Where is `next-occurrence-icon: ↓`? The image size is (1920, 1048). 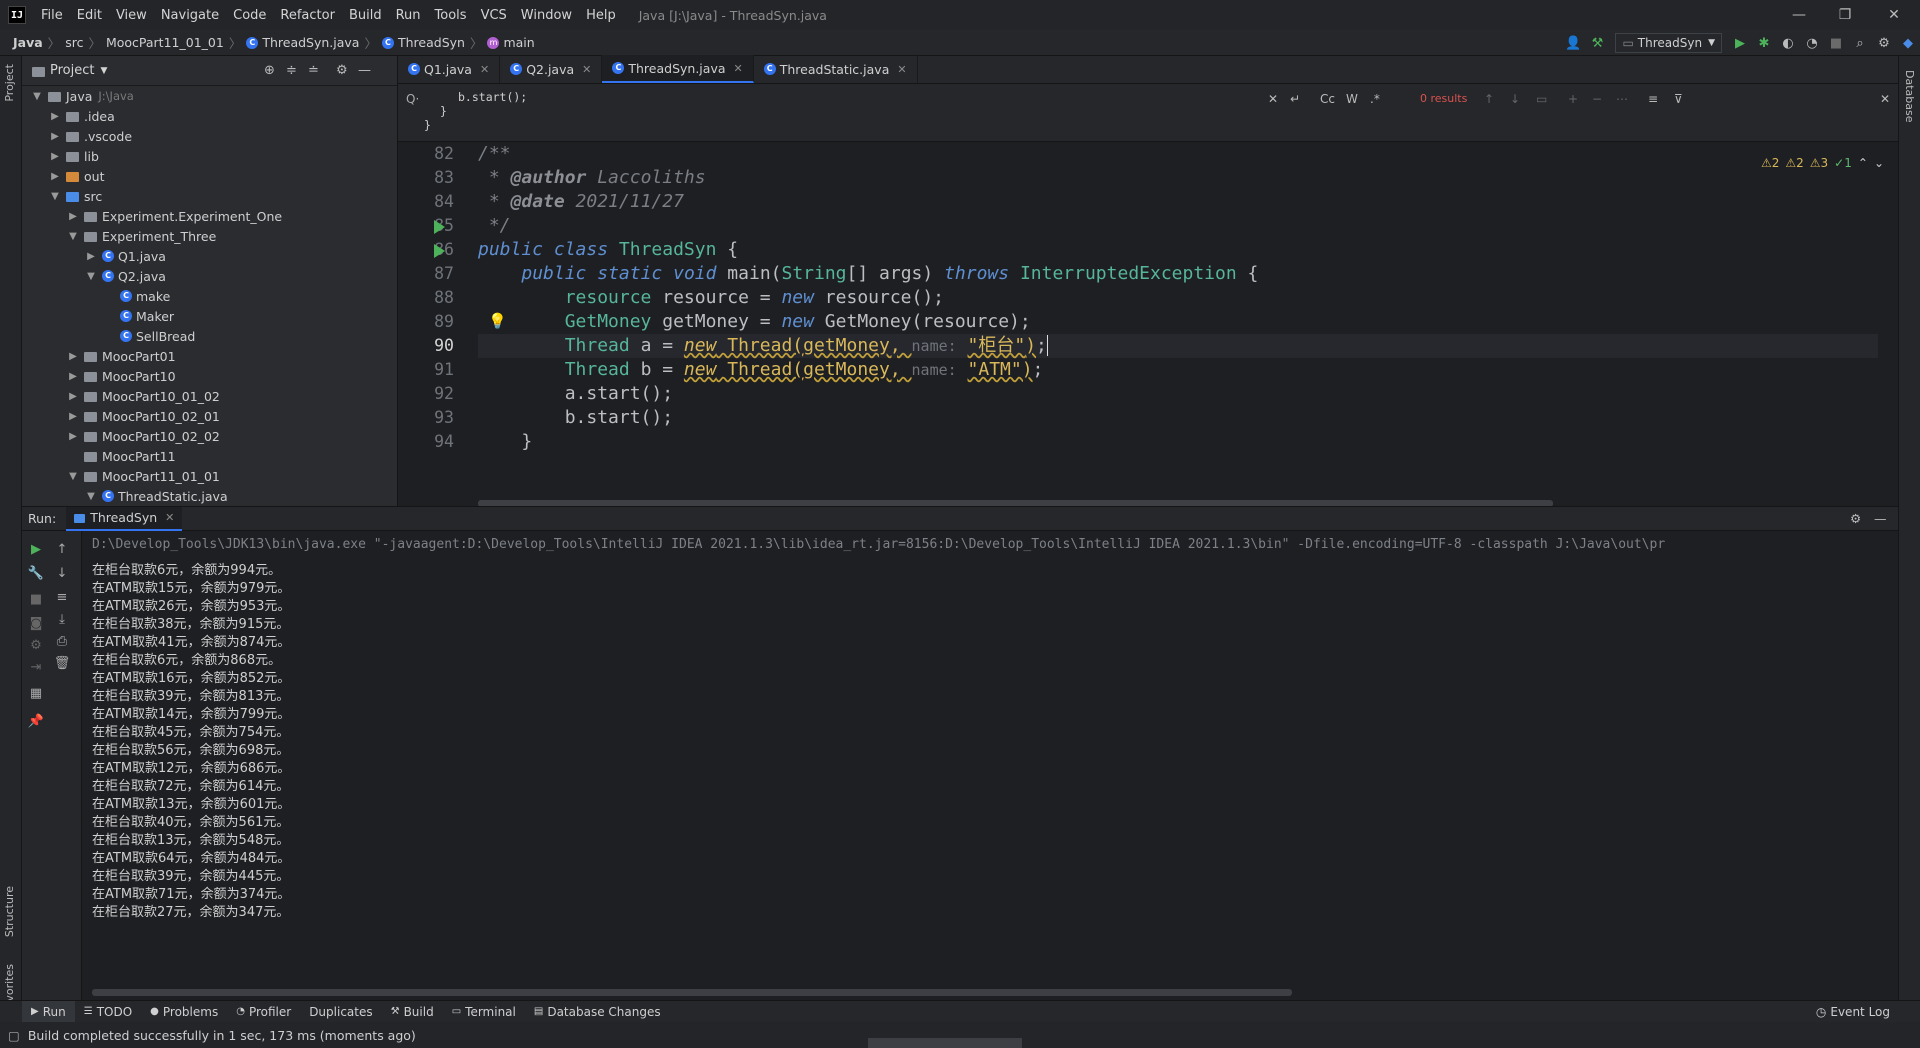 next-occurrence-icon: ↓ is located at coordinates (1515, 99).